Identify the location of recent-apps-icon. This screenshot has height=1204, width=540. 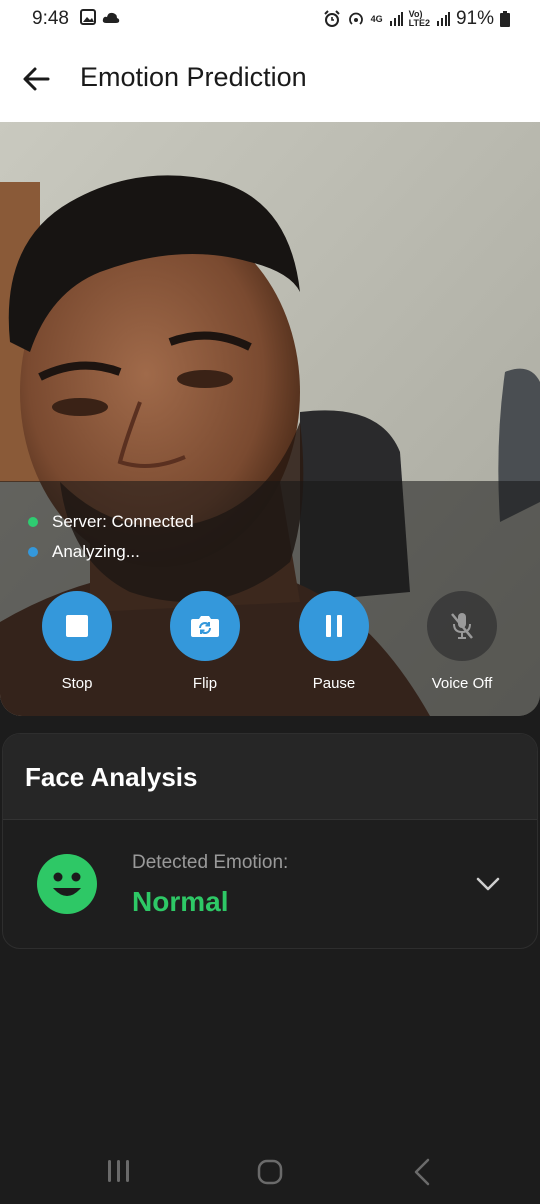
(118, 1171).